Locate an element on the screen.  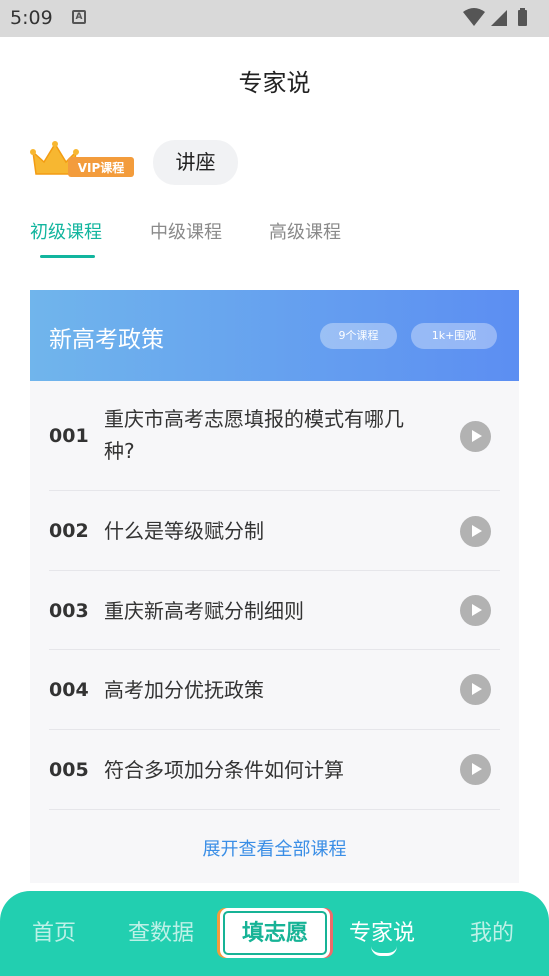
course-title: 新高考政策 is located at coordinates (106, 340).